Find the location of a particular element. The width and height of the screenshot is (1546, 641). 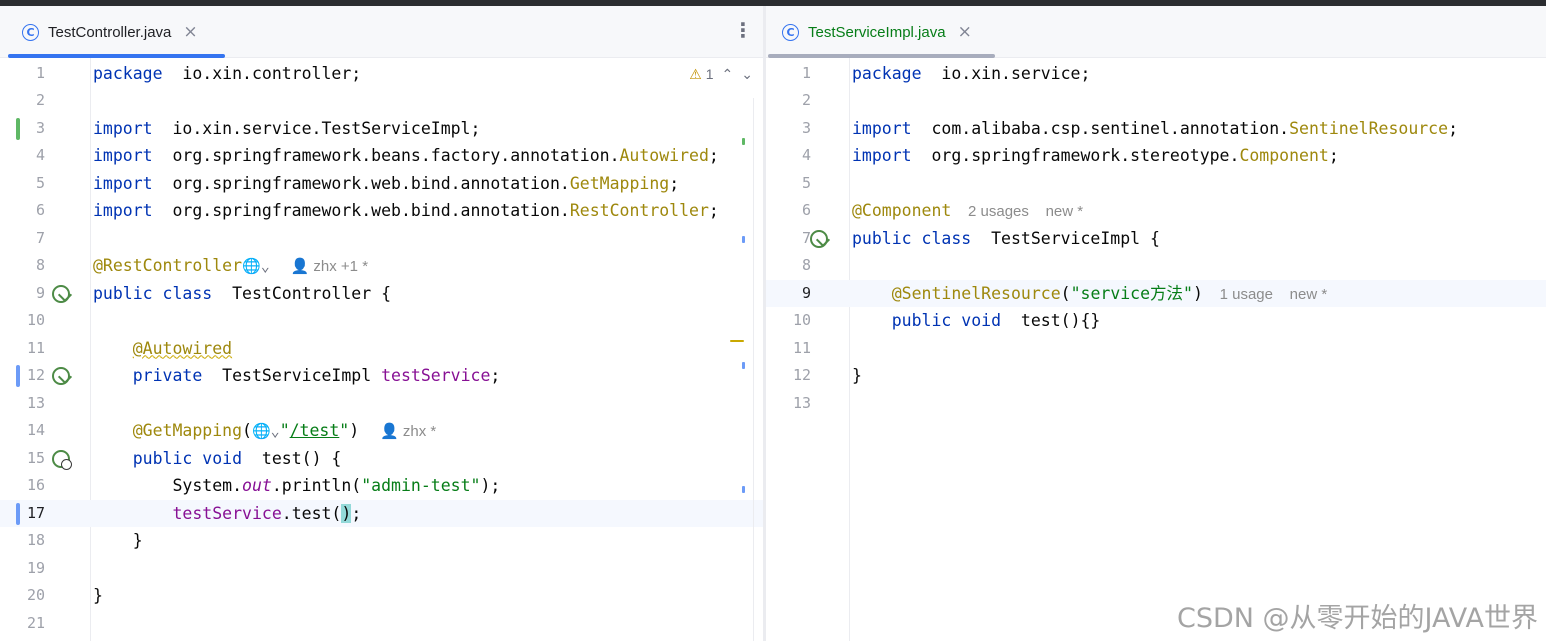

web-endpoint-icon is located at coordinates (62, 459).